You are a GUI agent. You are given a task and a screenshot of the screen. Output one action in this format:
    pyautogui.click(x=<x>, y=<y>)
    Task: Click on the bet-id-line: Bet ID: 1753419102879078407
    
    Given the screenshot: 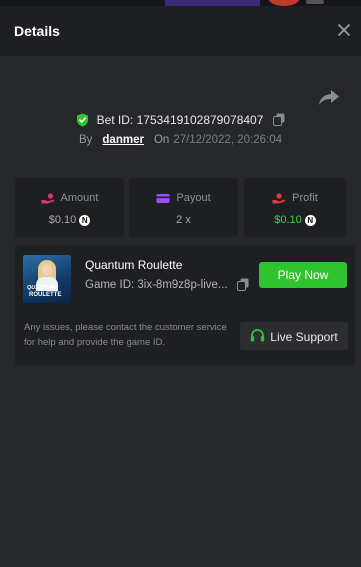 What is the action you would take?
    pyautogui.click(x=180, y=119)
    